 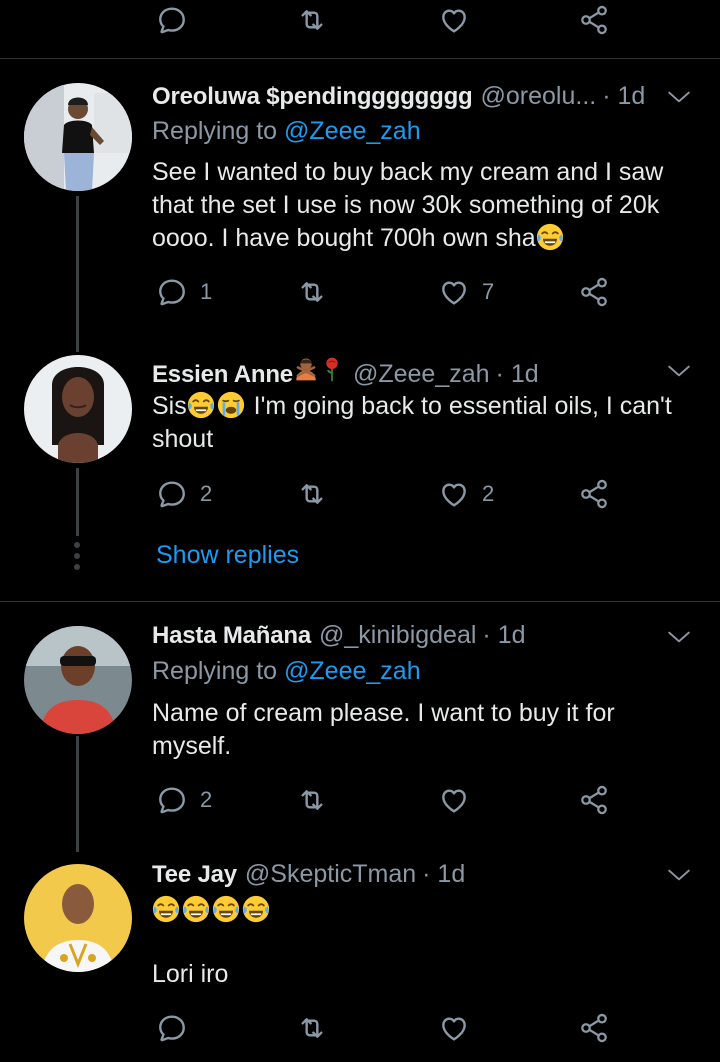 I want to click on tweet-text: Lori iro, so click(x=190, y=974).